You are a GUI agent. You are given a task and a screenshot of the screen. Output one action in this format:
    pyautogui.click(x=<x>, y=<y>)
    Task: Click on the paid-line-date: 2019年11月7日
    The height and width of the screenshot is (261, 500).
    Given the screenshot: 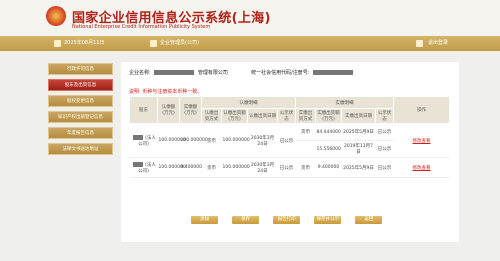 What is the action you would take?
    pyautogui.click(x=358, y=149)
    